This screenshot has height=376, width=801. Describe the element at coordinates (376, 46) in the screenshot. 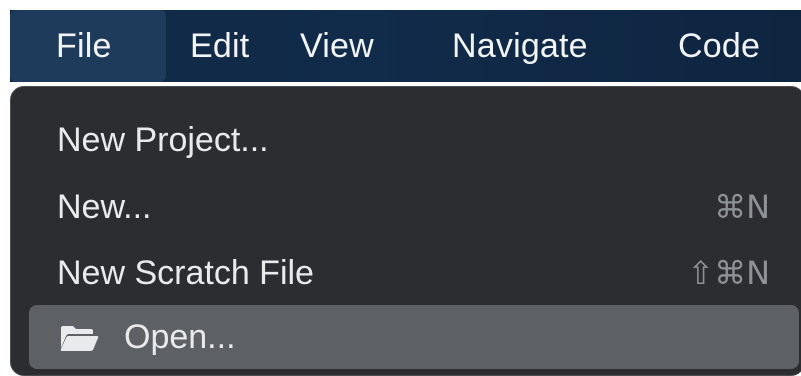

I see `menu-view: View` at that location.